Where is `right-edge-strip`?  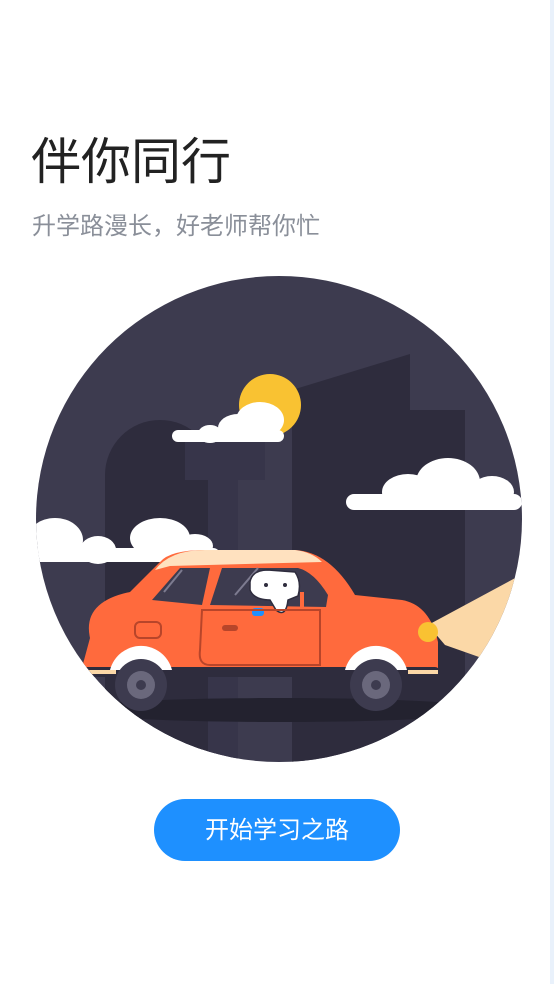
right-edge-strip is located at coordinates (552, 492).